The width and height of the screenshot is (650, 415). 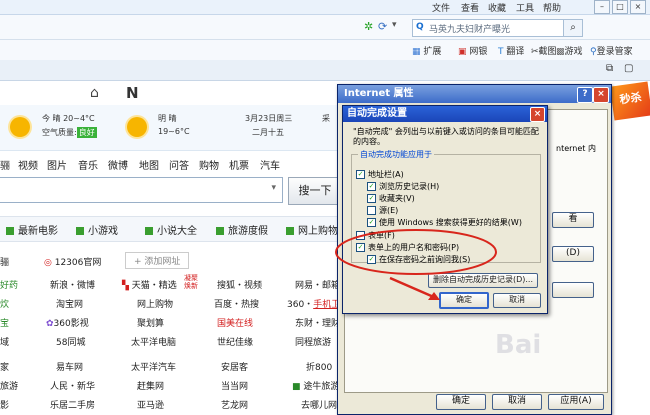 What do you see at coordinates (461, 402) in the screenshot?
I see `ok-button: 确定` at bounding box center [461, 402].